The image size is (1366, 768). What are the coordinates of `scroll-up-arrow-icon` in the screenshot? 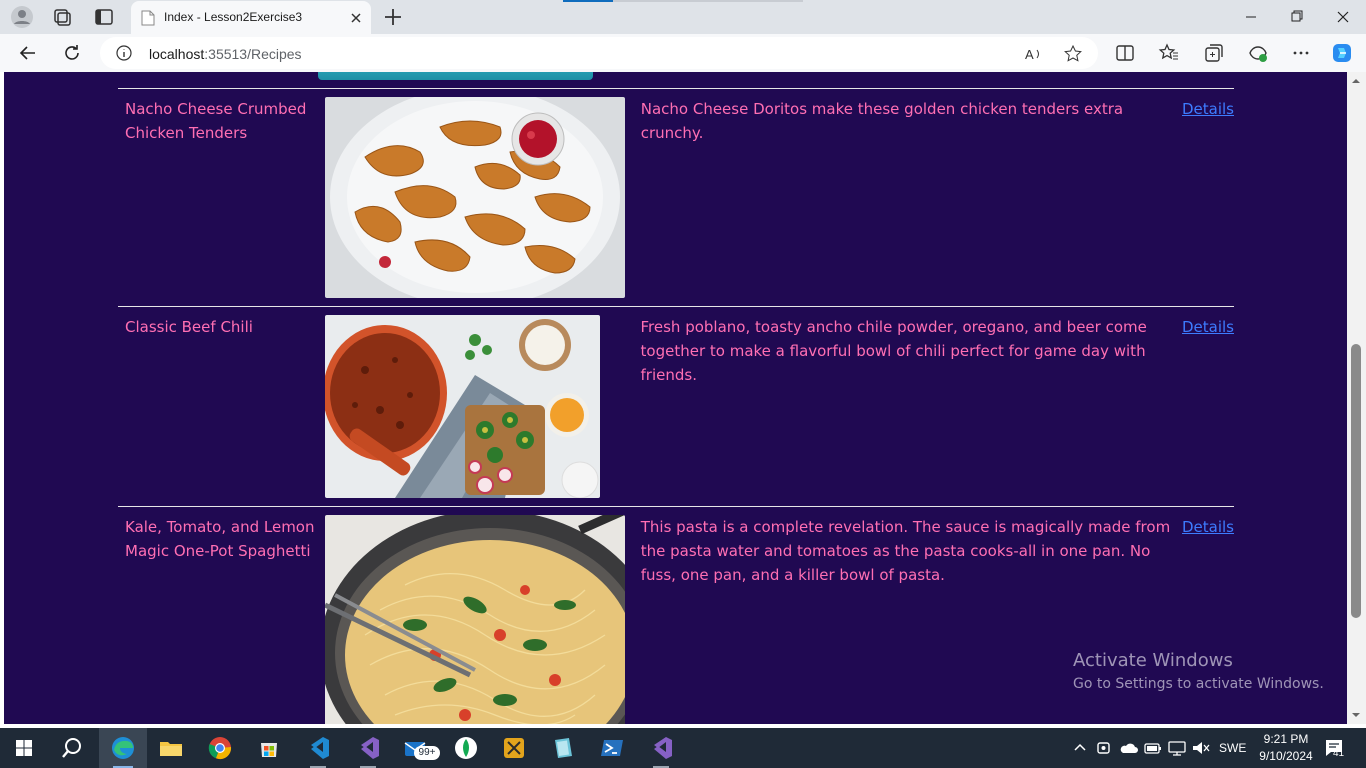 It's located at (1356, 81).